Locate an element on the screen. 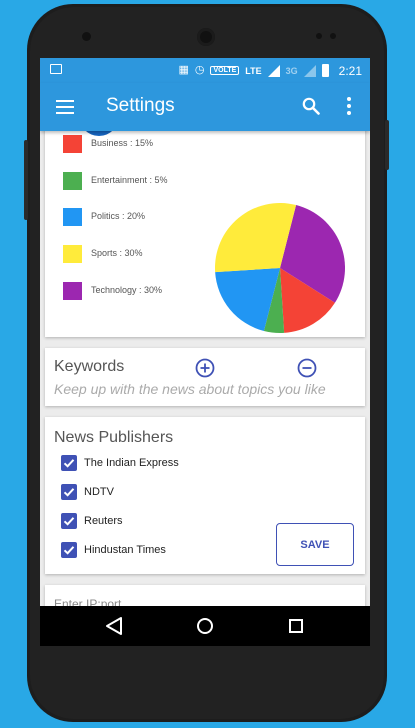  publisher-label: NDTV is located at coordinates (99, 492).